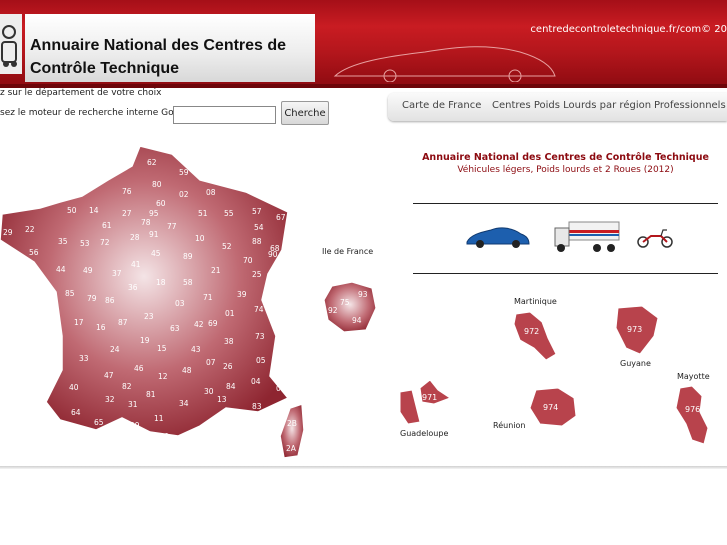  What do you see at coordinates (242, 294) in the screenshot?
I see `department-39: 39` at bounding box center [242, 294].